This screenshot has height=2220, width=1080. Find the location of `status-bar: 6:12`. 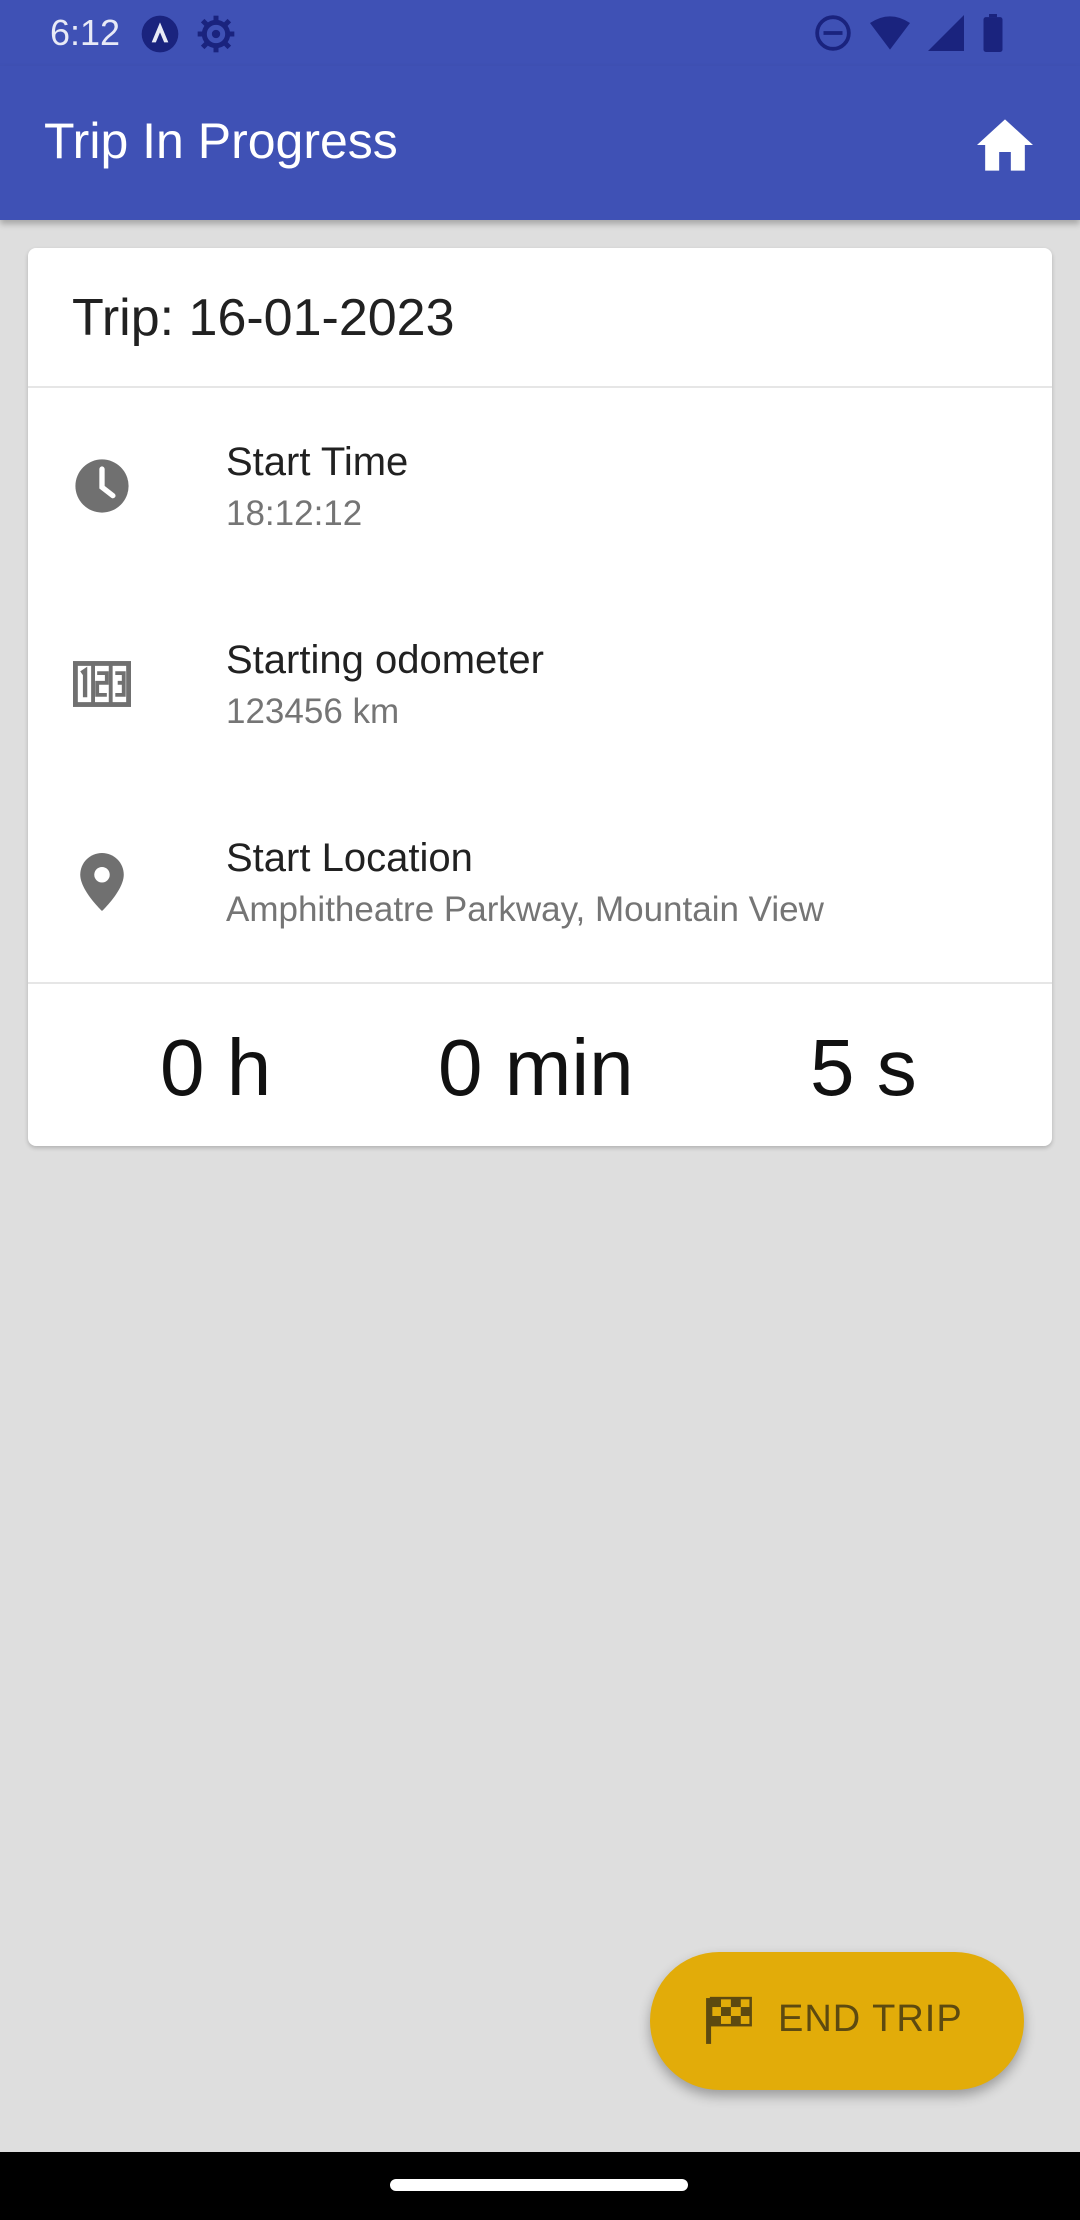

status-bar: 6:12 is located at coordinates (540, 33).